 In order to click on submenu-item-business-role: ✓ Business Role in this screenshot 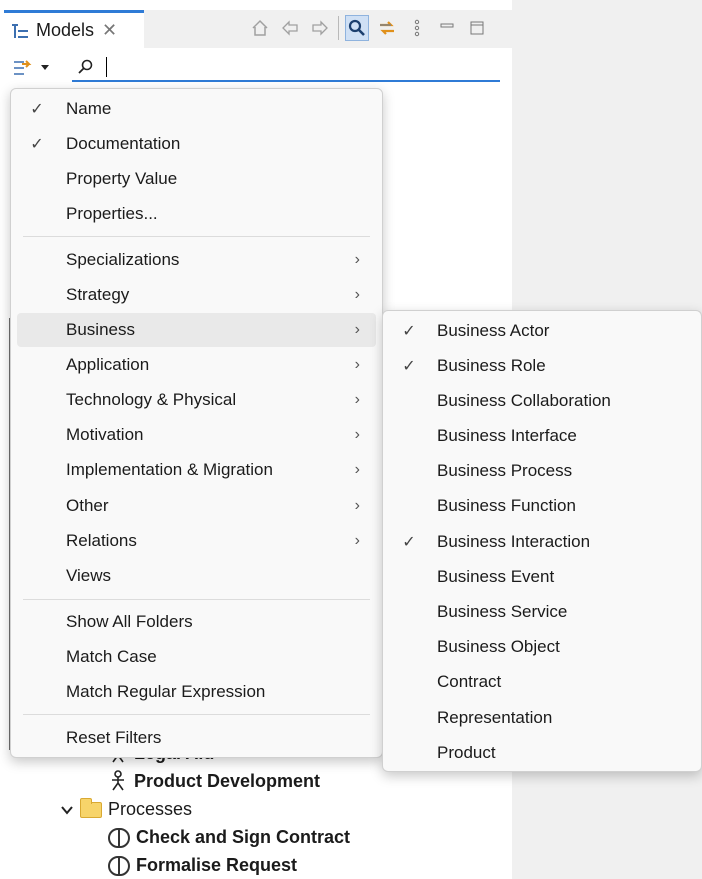, I will do `click(542, 366)`.